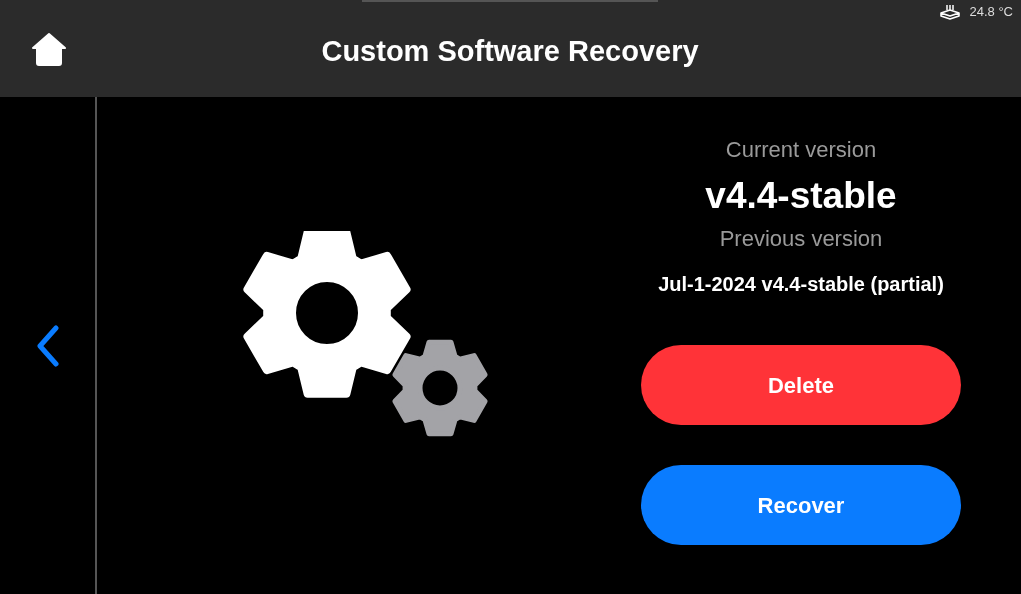 This screenshot has width=1021, height=594. Describe the element at coordinates (801, 385) in the screenshot. I see `delete-button: Delete` at that location.